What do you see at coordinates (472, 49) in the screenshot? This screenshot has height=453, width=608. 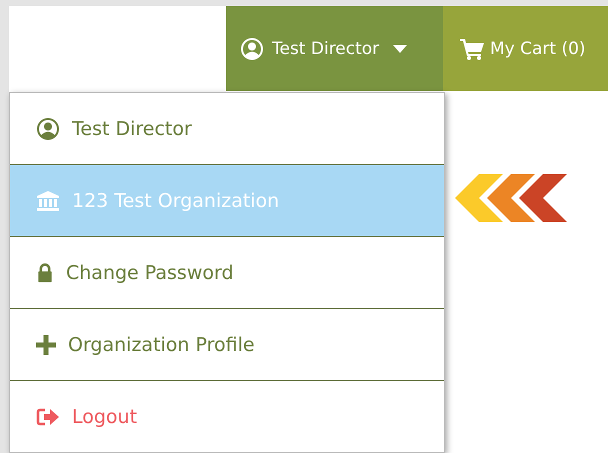 I see `cart-icon` at bounding box center [472, 49].